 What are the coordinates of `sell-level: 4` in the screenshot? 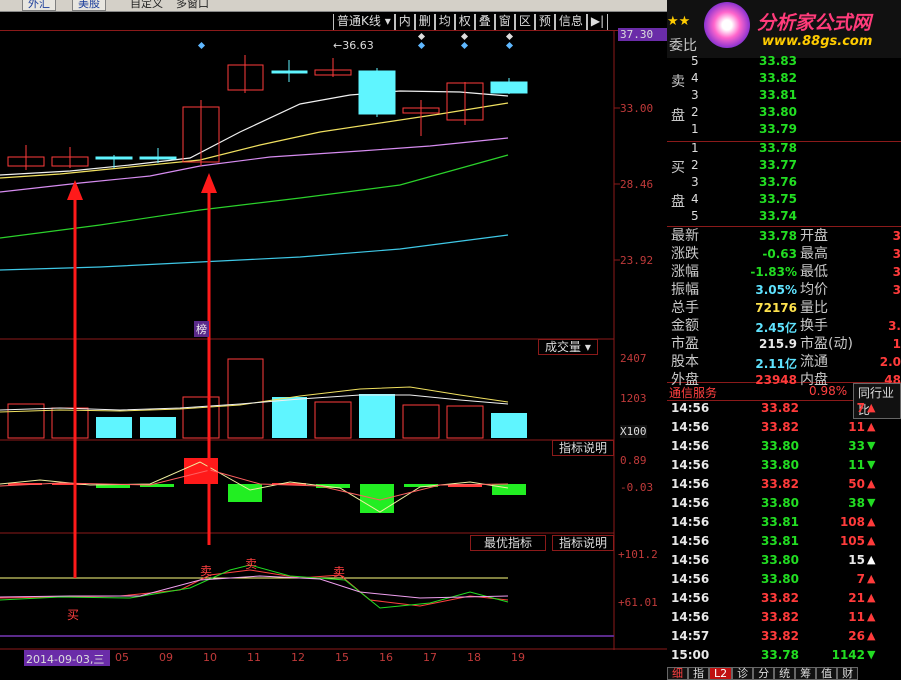 It's located at (695, 78).